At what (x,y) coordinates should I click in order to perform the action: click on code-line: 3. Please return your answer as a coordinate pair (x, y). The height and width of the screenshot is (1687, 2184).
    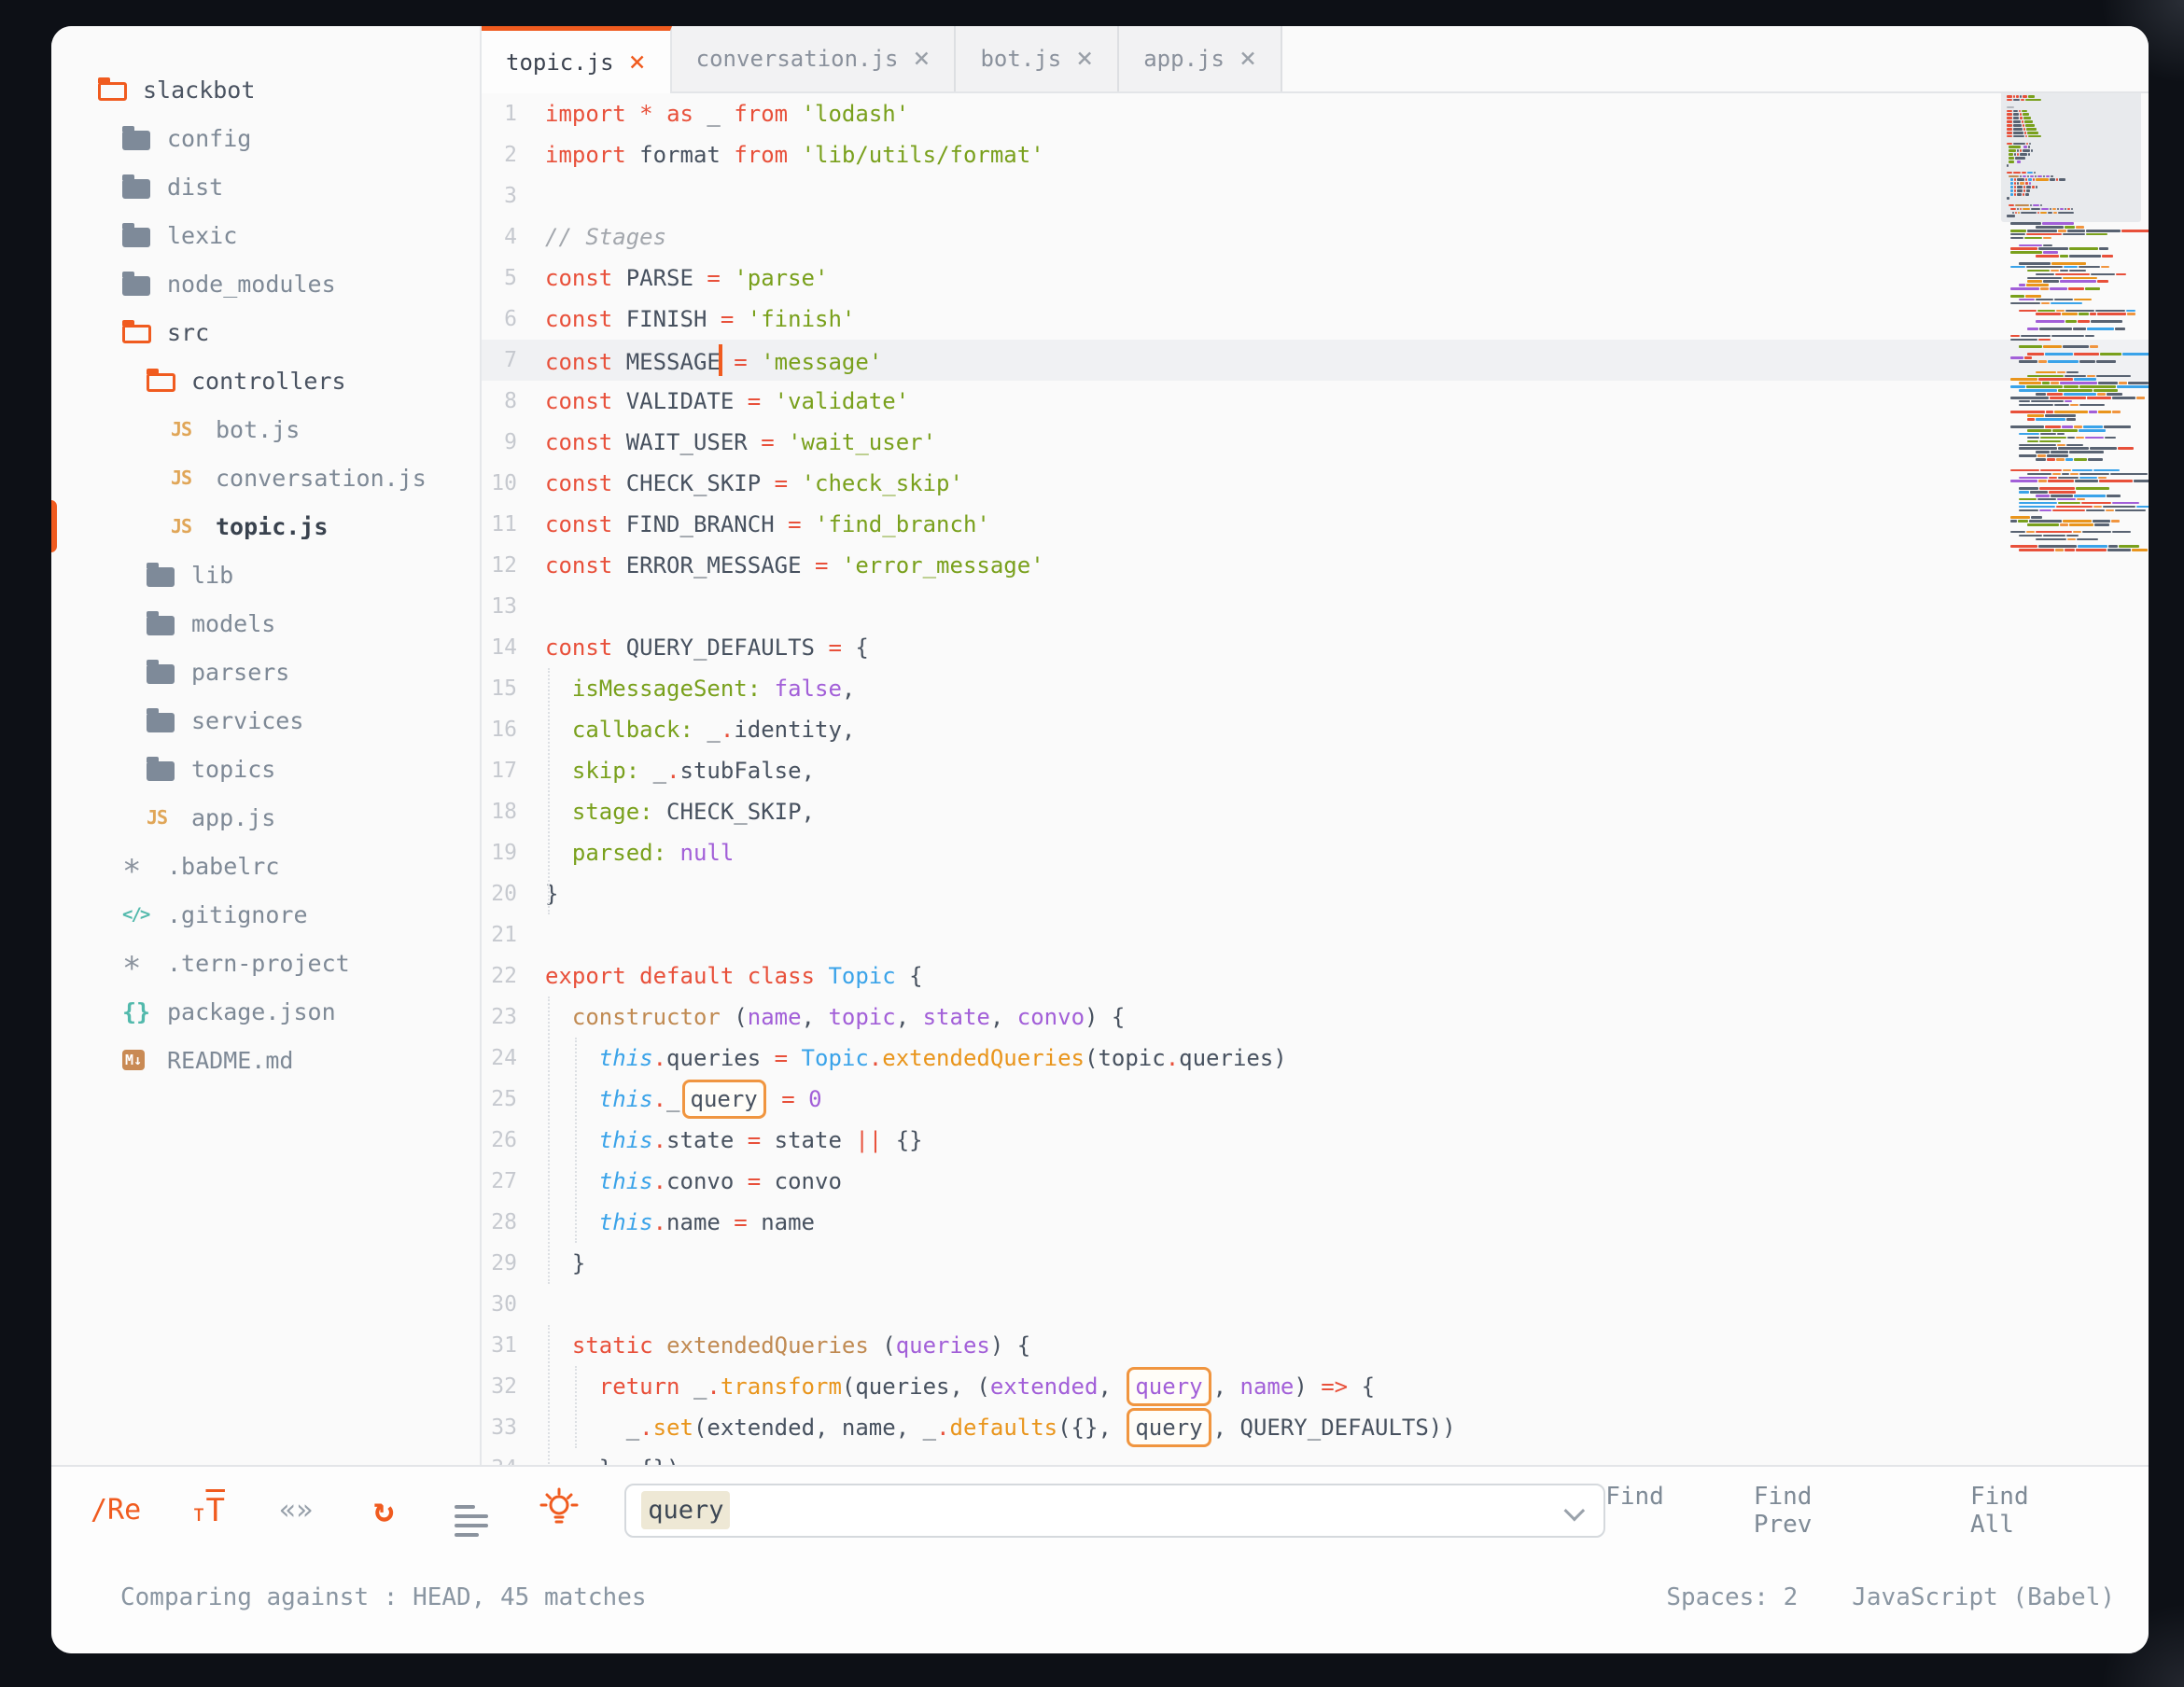
    Looking at the image, I should click on (1315, 195).